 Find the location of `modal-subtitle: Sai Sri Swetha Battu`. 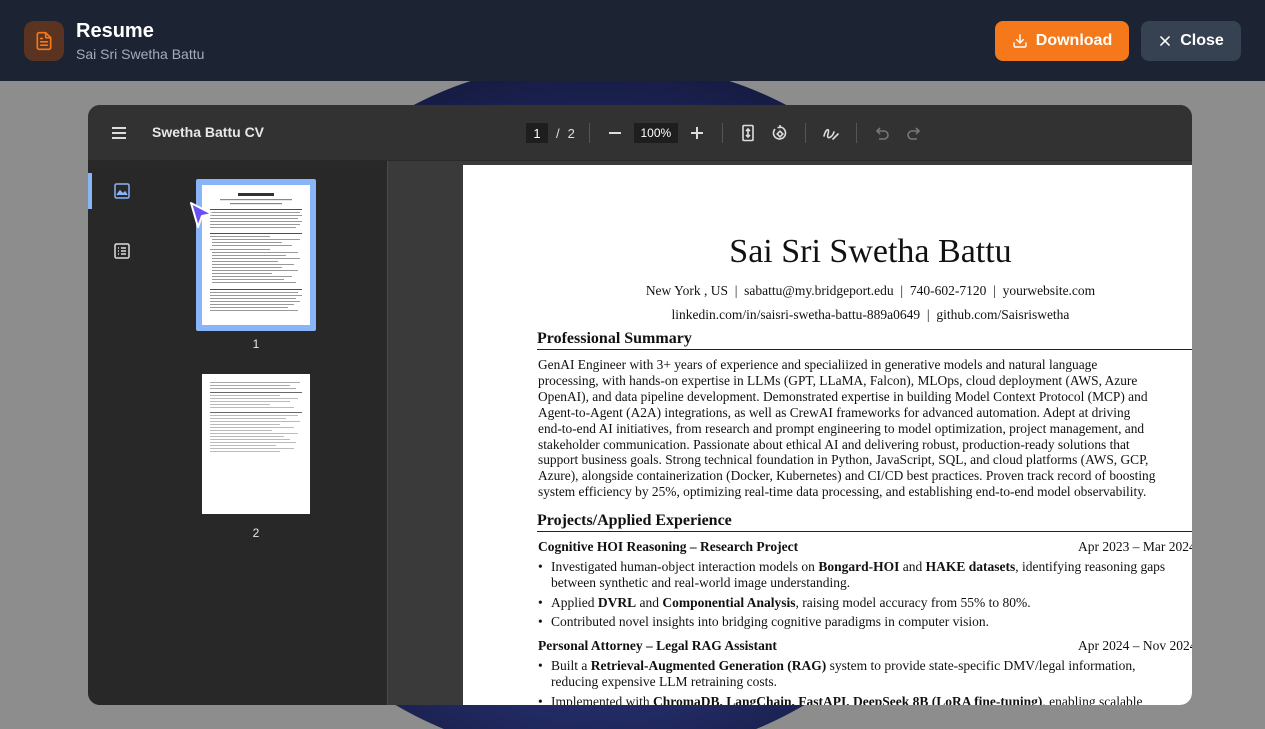

modal-subtitle: Sai Sri Swetha Battu is located at coordinates (140, 53).